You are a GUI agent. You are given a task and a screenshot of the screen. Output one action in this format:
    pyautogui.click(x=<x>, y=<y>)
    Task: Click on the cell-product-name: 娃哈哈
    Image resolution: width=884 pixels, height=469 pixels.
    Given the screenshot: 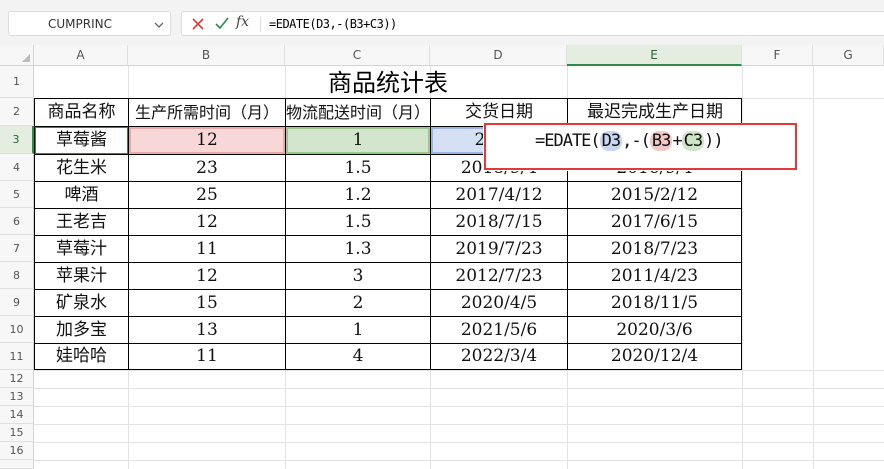 What is the action you would take?
    pyautogui.click(x=81, y=356)
    